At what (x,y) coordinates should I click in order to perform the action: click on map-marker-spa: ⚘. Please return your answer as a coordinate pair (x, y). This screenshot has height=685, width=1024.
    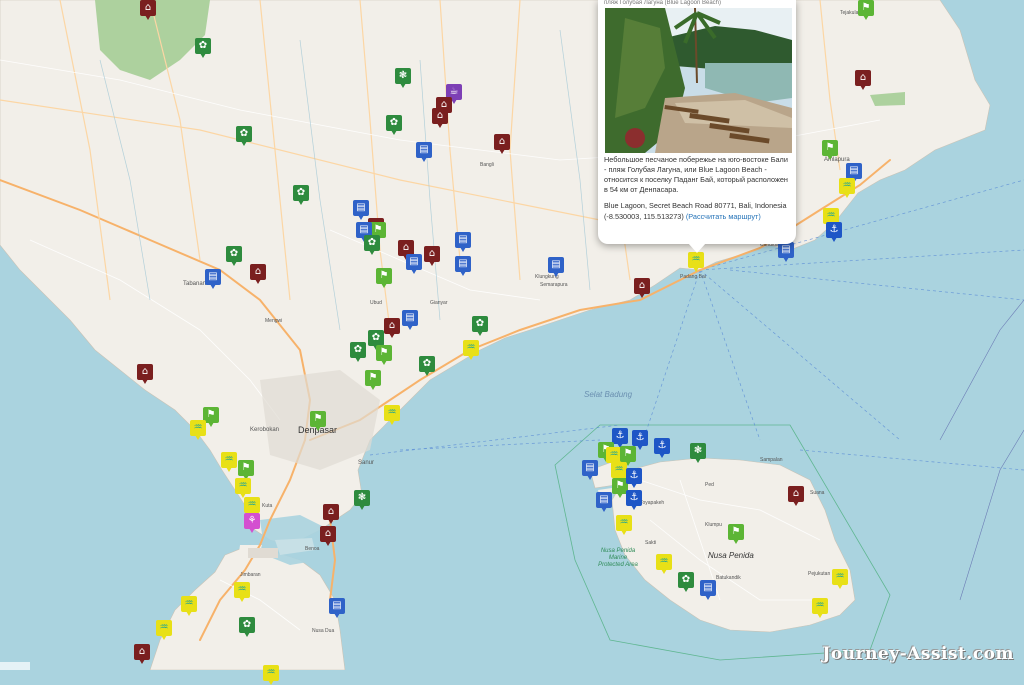
    Looking at the image, I should click on (252, 523).